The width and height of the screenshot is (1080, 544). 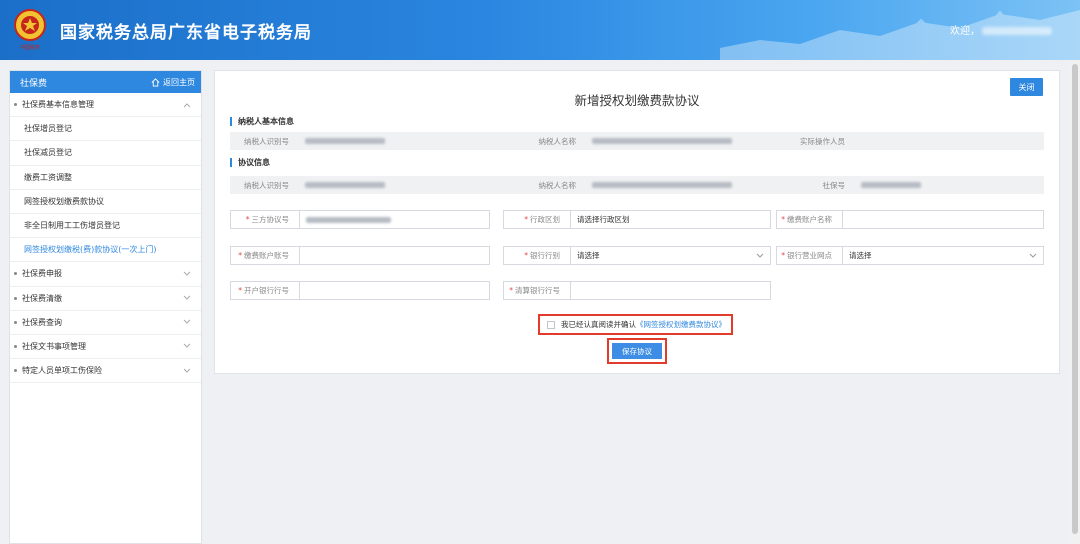 What do you see at coordinates (557, 141) in the screenshot?
I see `taxpayer-name-label: 纳税人名称` at bounding box center [557, 141].